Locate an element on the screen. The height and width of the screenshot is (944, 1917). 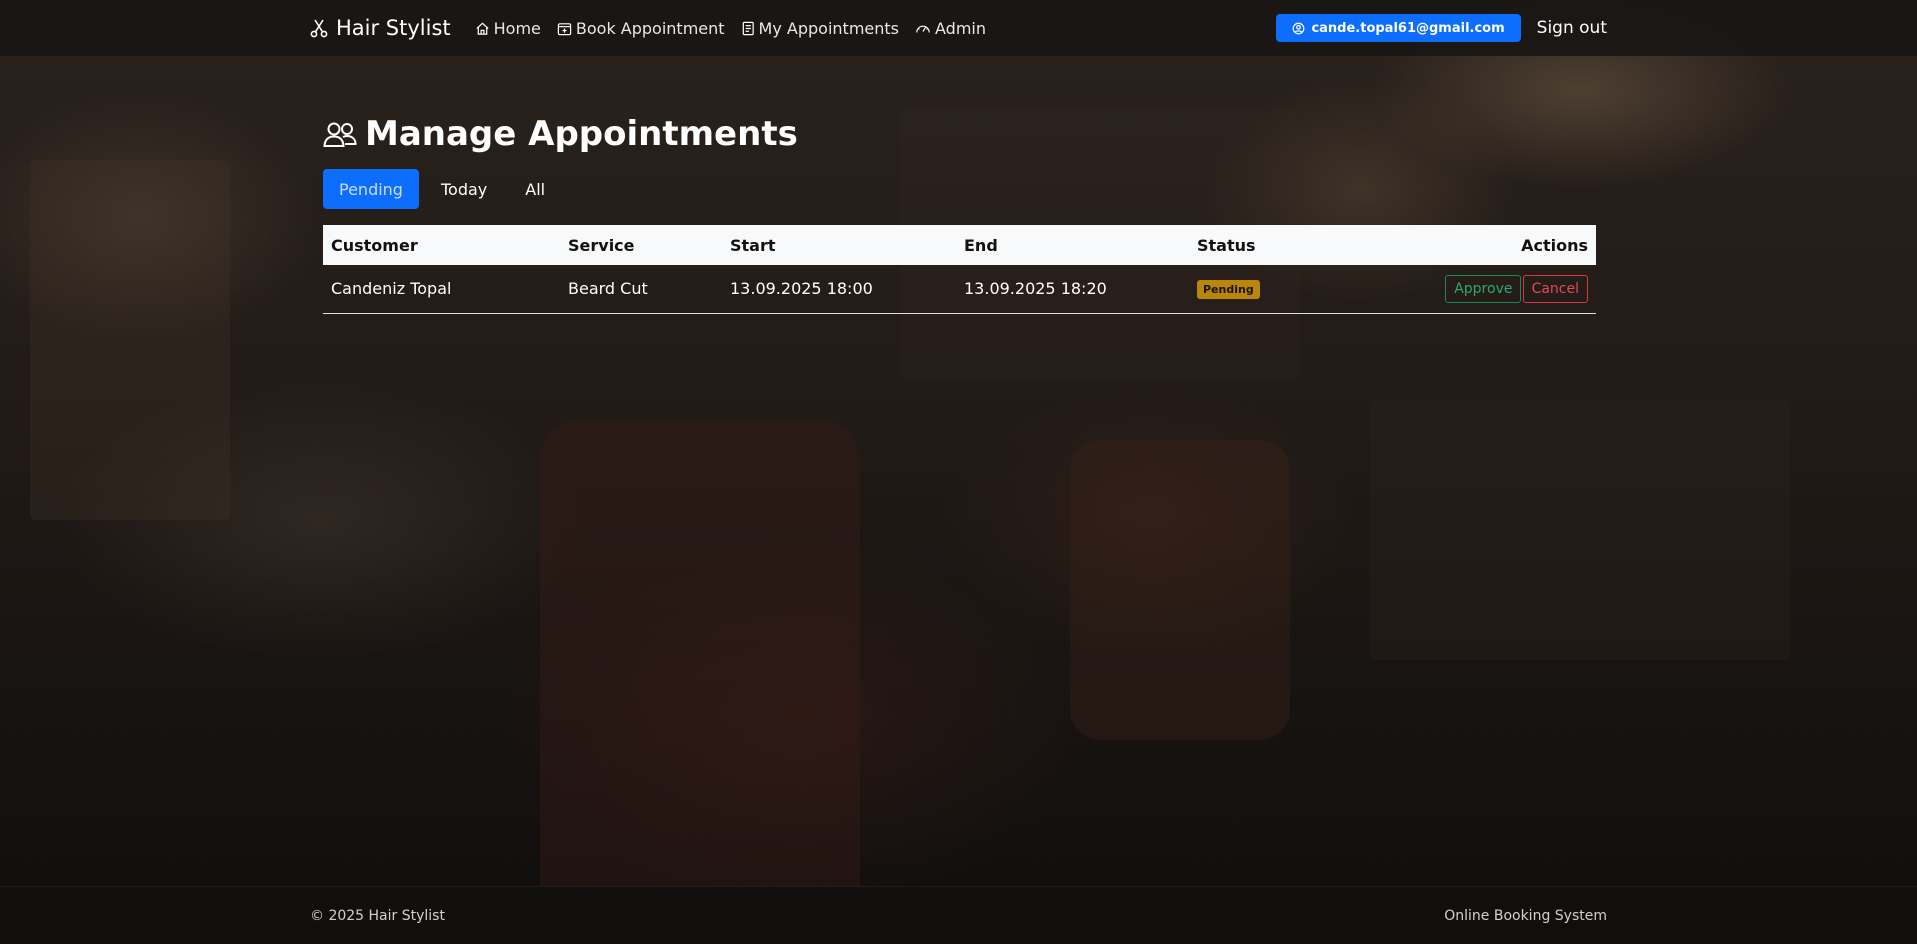
sign-out-link: Sign out is located at coordinates (1572, 28).